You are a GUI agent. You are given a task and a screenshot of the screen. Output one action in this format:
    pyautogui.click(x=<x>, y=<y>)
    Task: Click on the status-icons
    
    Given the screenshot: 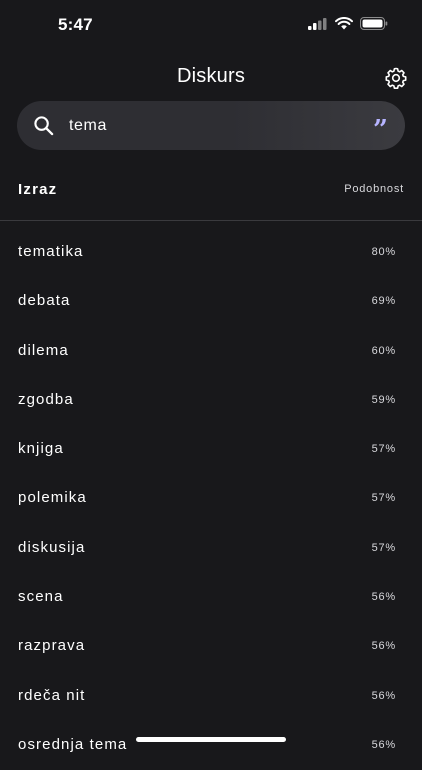 What is the action you would take?
    pyautogui.click(x=348, y=23)
    